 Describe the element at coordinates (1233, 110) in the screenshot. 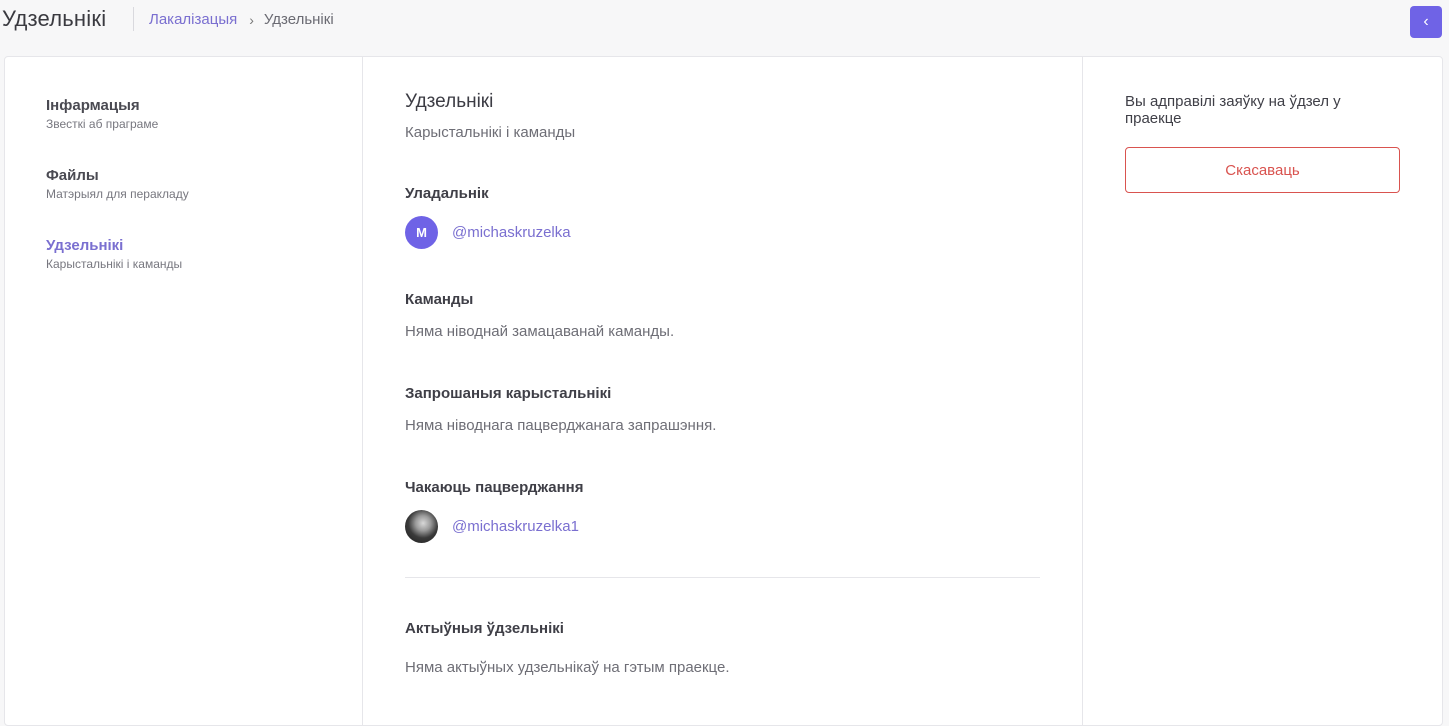

I see `request-status-text: Вы адправілі заяўку на ўдзел у праекце` at that location.